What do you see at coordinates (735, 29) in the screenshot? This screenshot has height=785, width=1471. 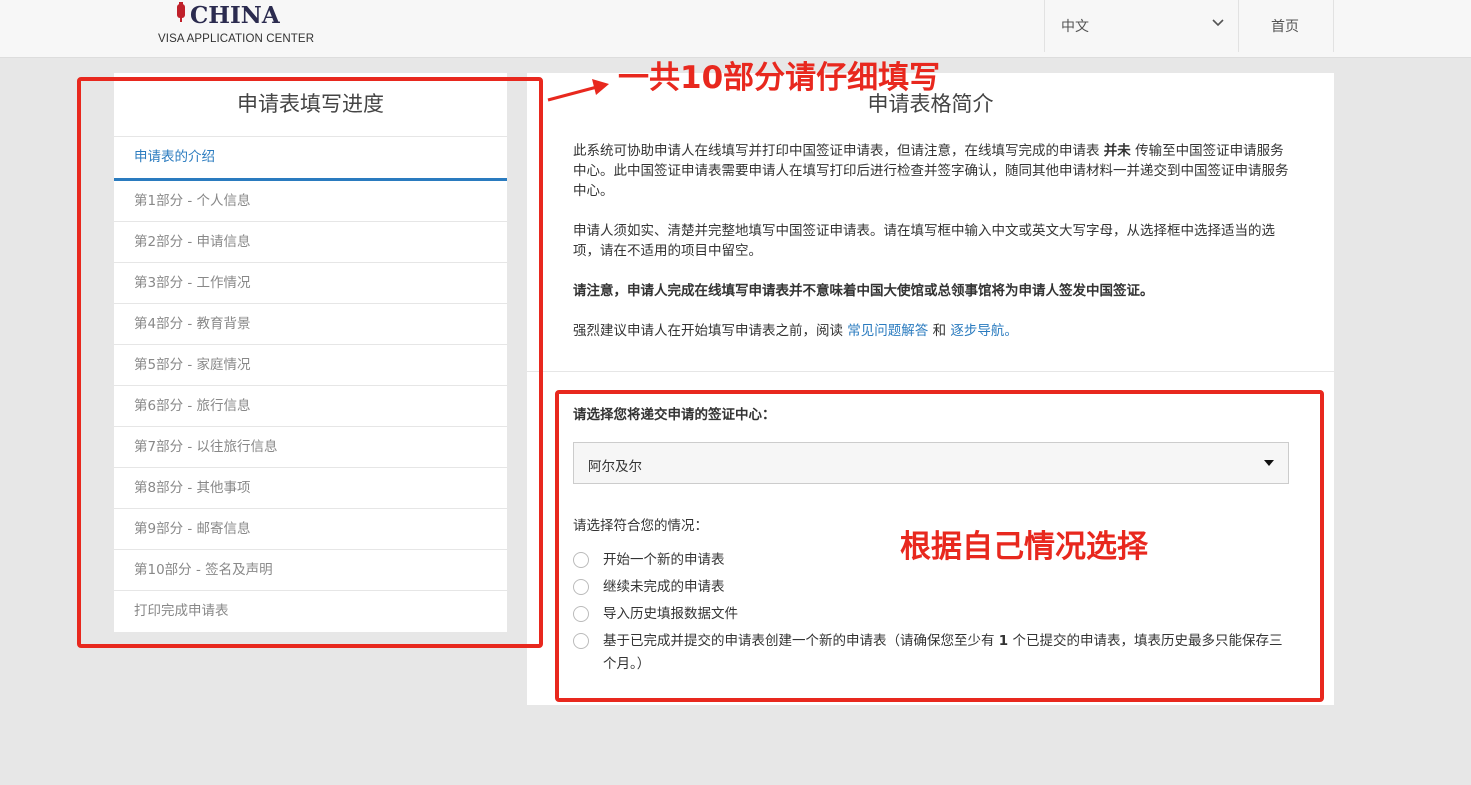 I see `site-header: CHINA VISA APPLICATION CENTER 中文 首页` at bounding box center [735, 29].